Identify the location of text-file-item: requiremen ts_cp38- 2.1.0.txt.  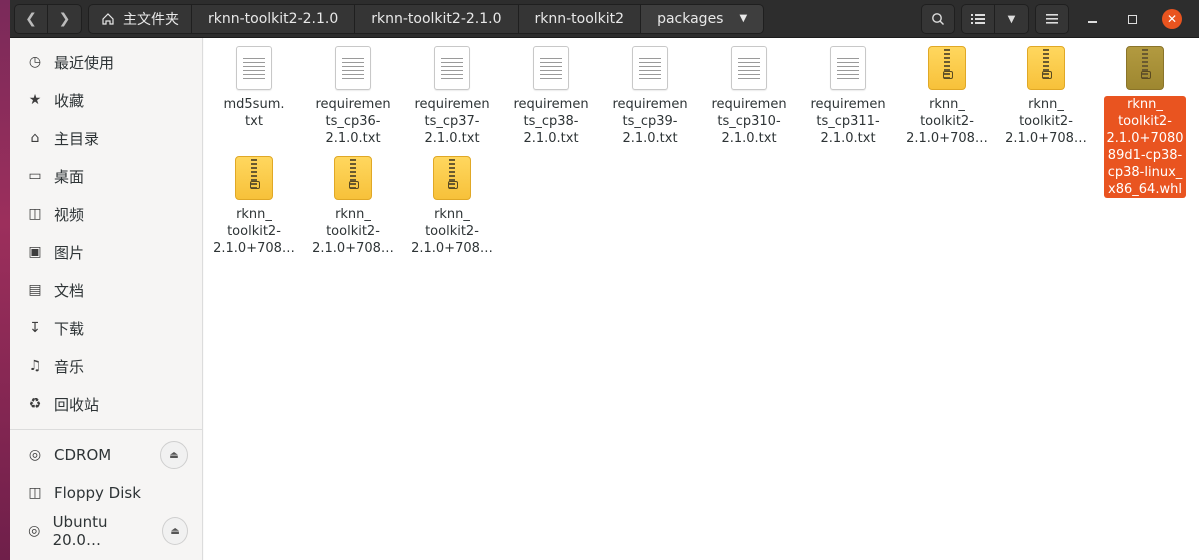
(551, 96).